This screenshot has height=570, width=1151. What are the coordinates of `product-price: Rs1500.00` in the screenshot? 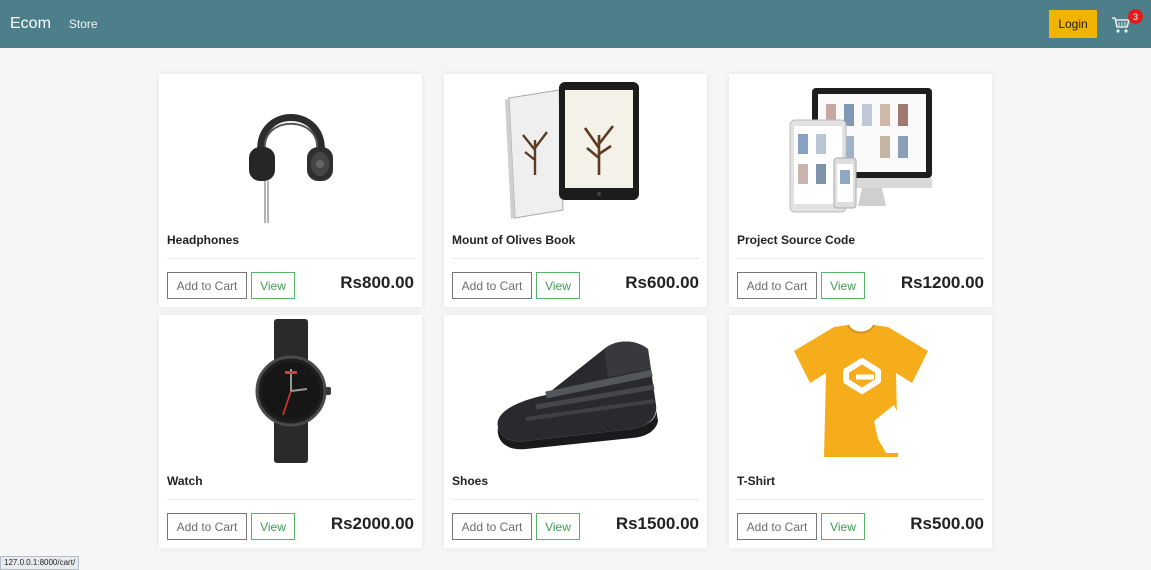 It's located at (657, 523).